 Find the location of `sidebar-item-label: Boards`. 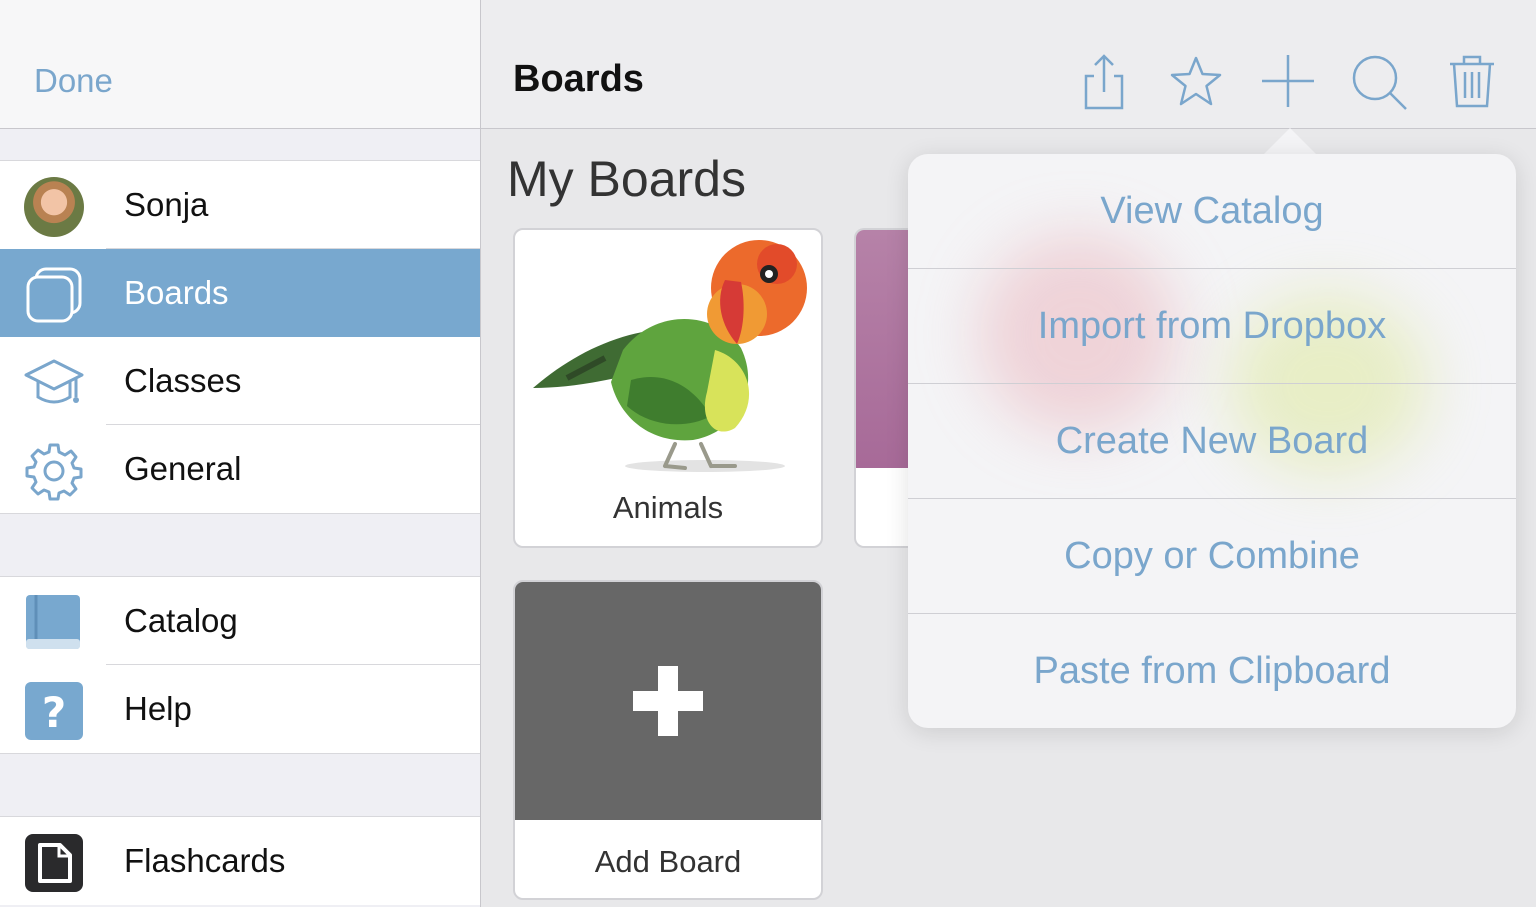

sidebar-item-label: Boards is located at coordinates (176, 292).